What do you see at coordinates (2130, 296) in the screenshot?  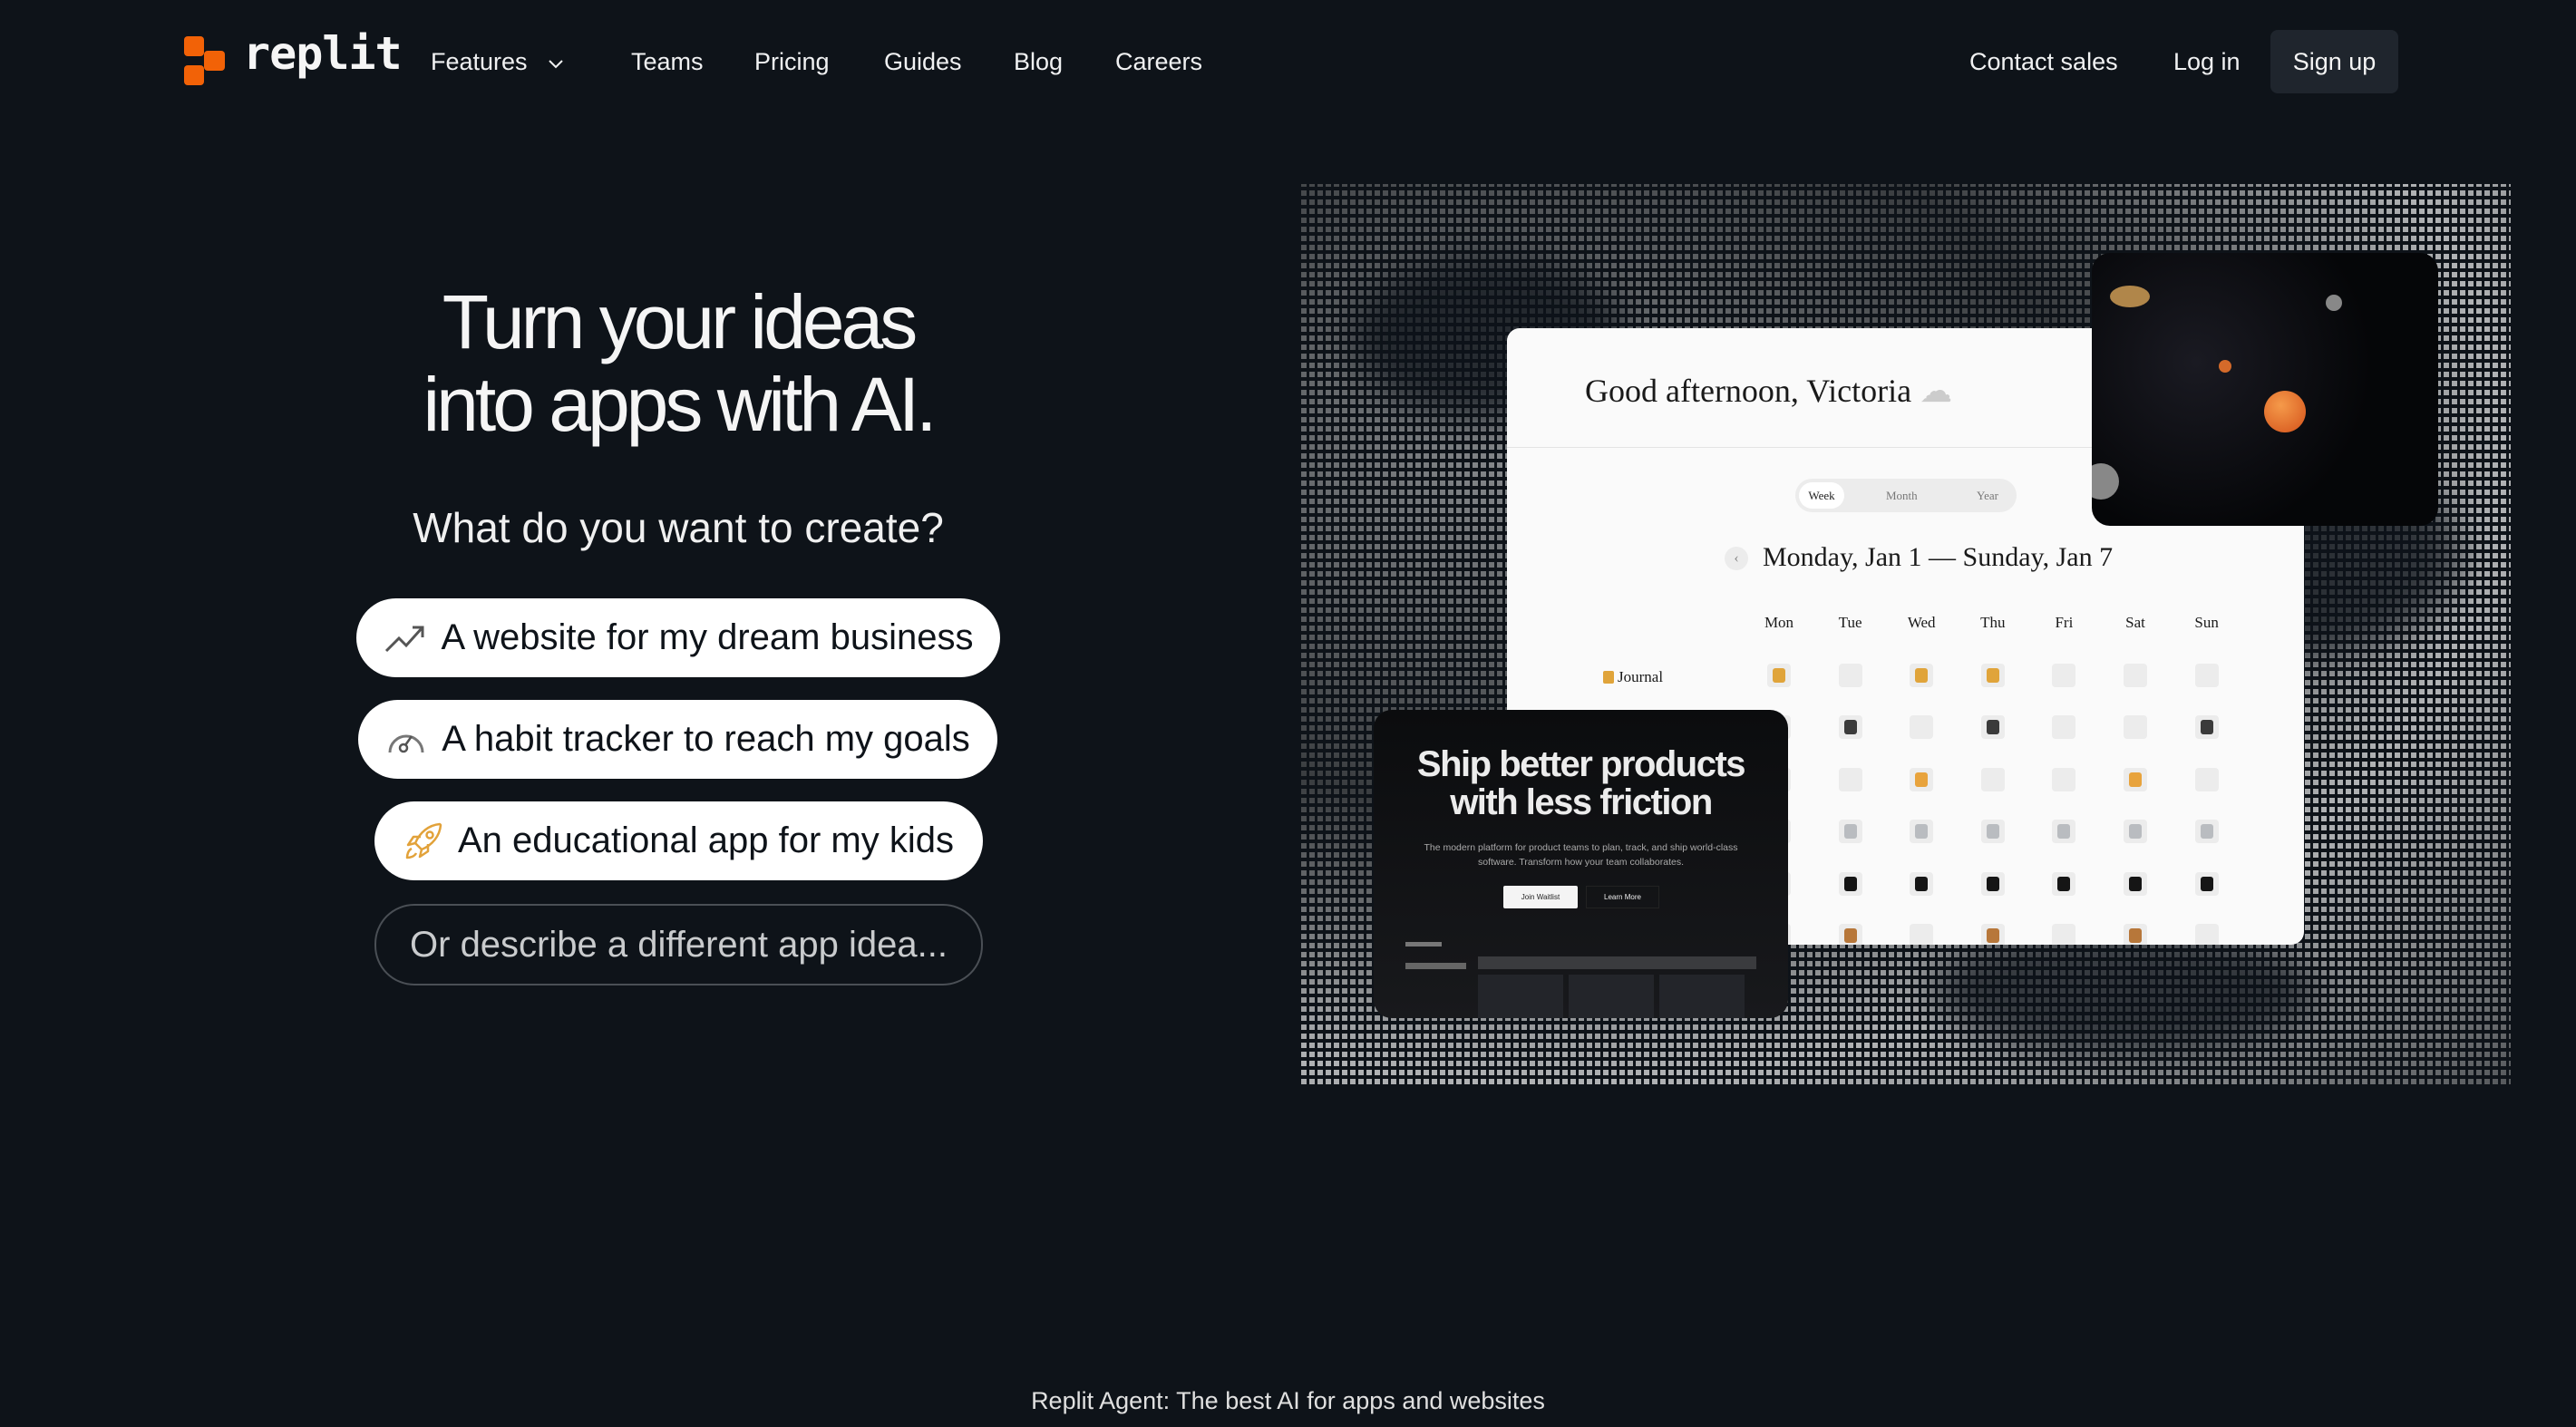 I see `planet-saturn` at bounding box center [2130, 296].